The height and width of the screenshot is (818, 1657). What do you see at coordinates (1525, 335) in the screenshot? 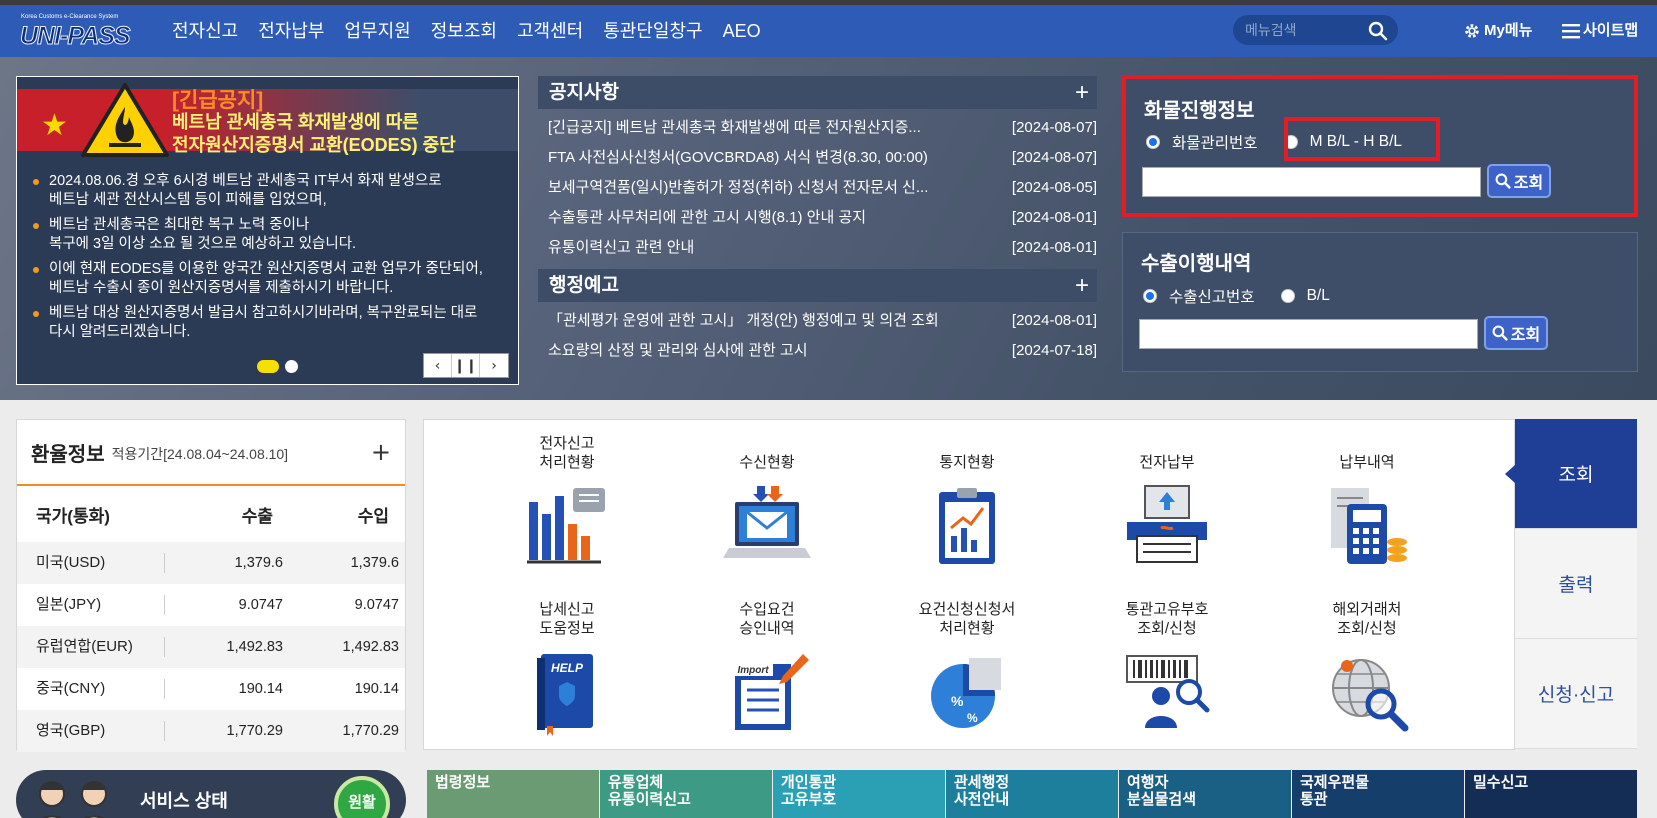
I see `export-search-label: 조회` at bounding box center [1525, 335].